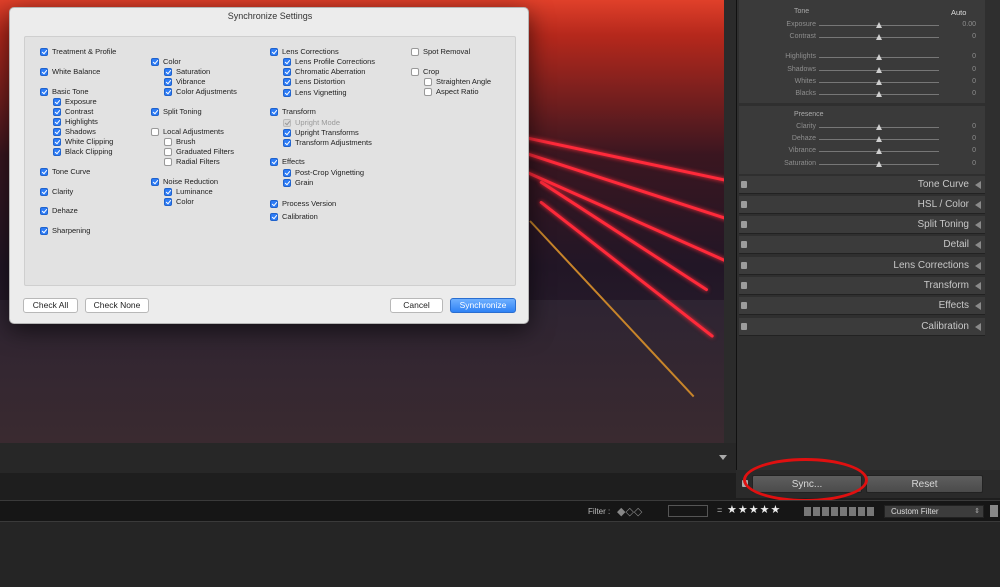  Describe the element at coordinates (50, 305) in the screenshot. I see `check-all-button: Check All` at that location.